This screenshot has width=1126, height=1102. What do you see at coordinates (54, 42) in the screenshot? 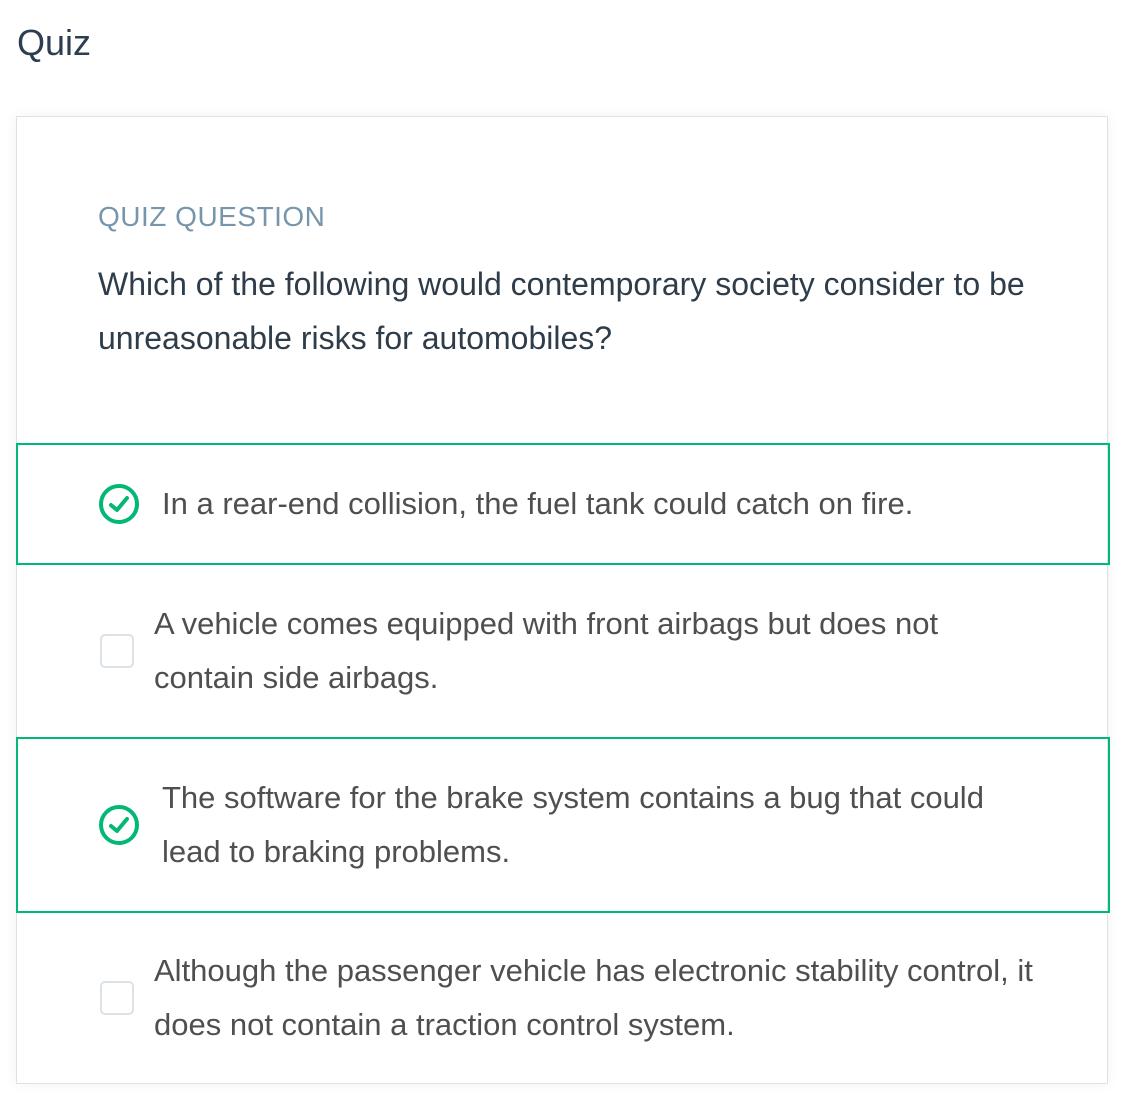
I see `page-title: Quiz` at bounding box center [54, 42].